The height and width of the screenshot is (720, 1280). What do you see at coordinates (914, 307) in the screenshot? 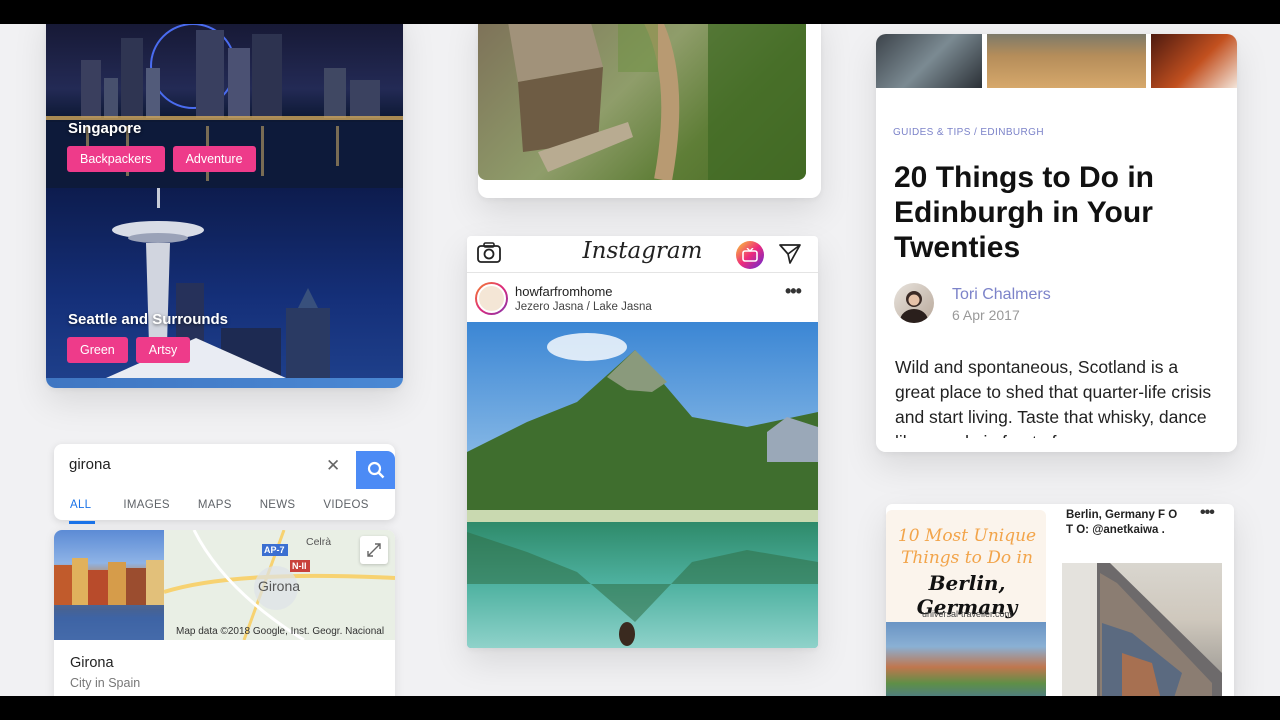
I see `author-portrait-image` at bounding box center [914, 307].